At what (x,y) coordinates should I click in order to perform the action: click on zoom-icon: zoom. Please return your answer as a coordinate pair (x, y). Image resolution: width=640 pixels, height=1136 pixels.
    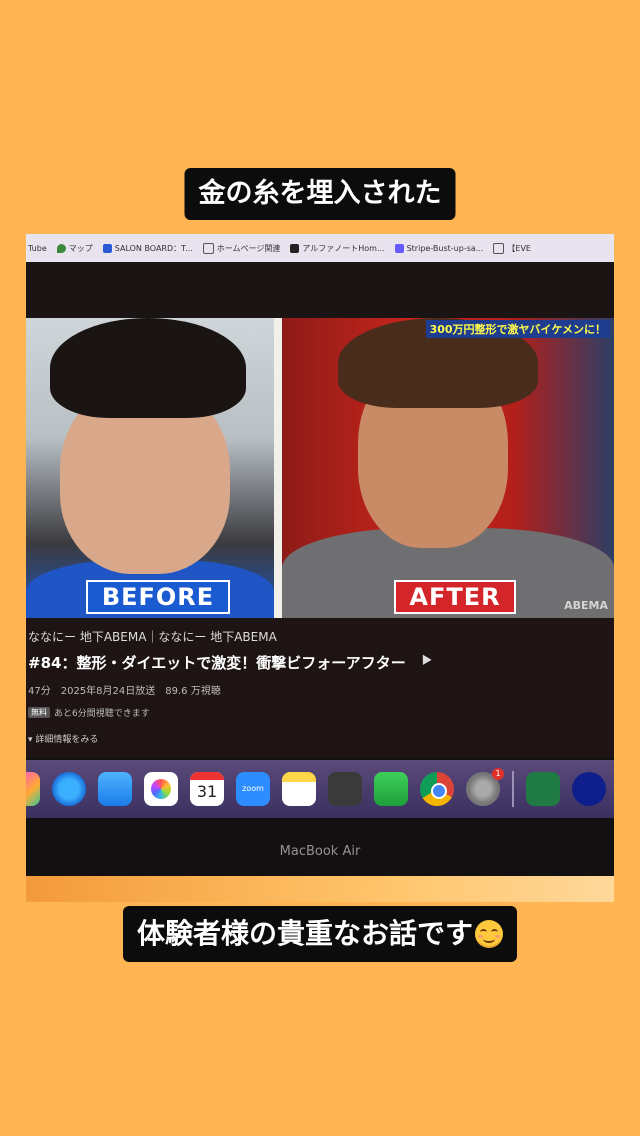
    Looking at the image, I should click on (253, 789).